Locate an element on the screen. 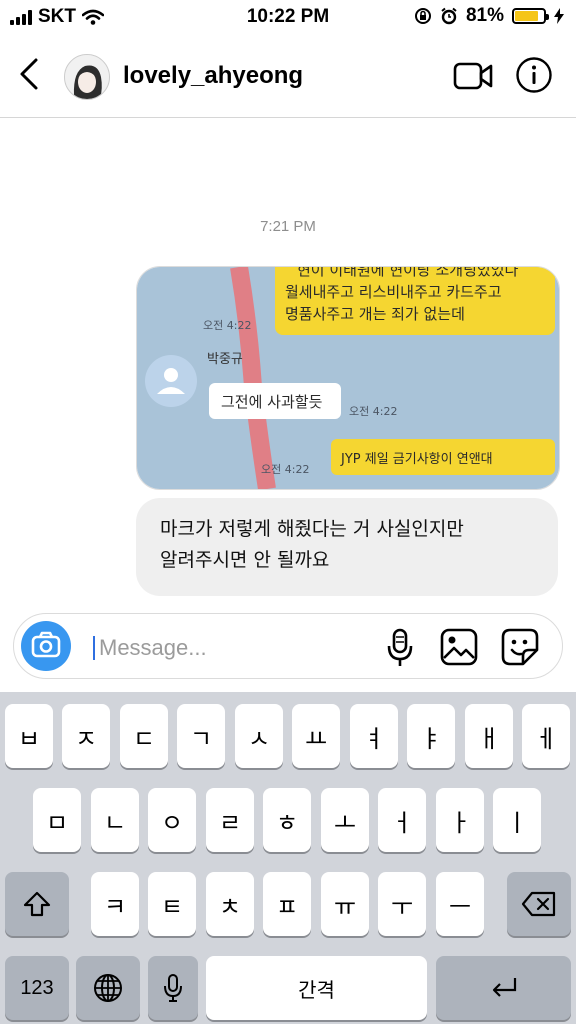 The height and width of the screenshot is (1024, 576). username: lovely_ahyeong is located at coordinates (213, 76).